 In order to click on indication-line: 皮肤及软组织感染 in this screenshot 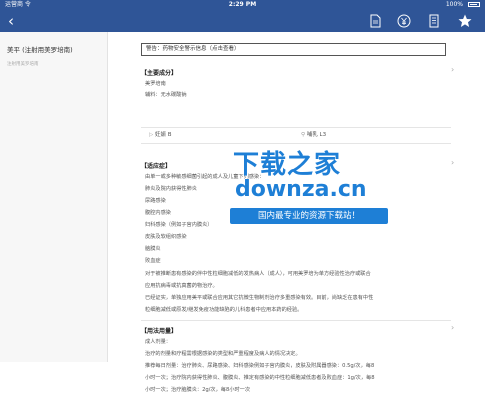, I will do `click(166, 237)`.